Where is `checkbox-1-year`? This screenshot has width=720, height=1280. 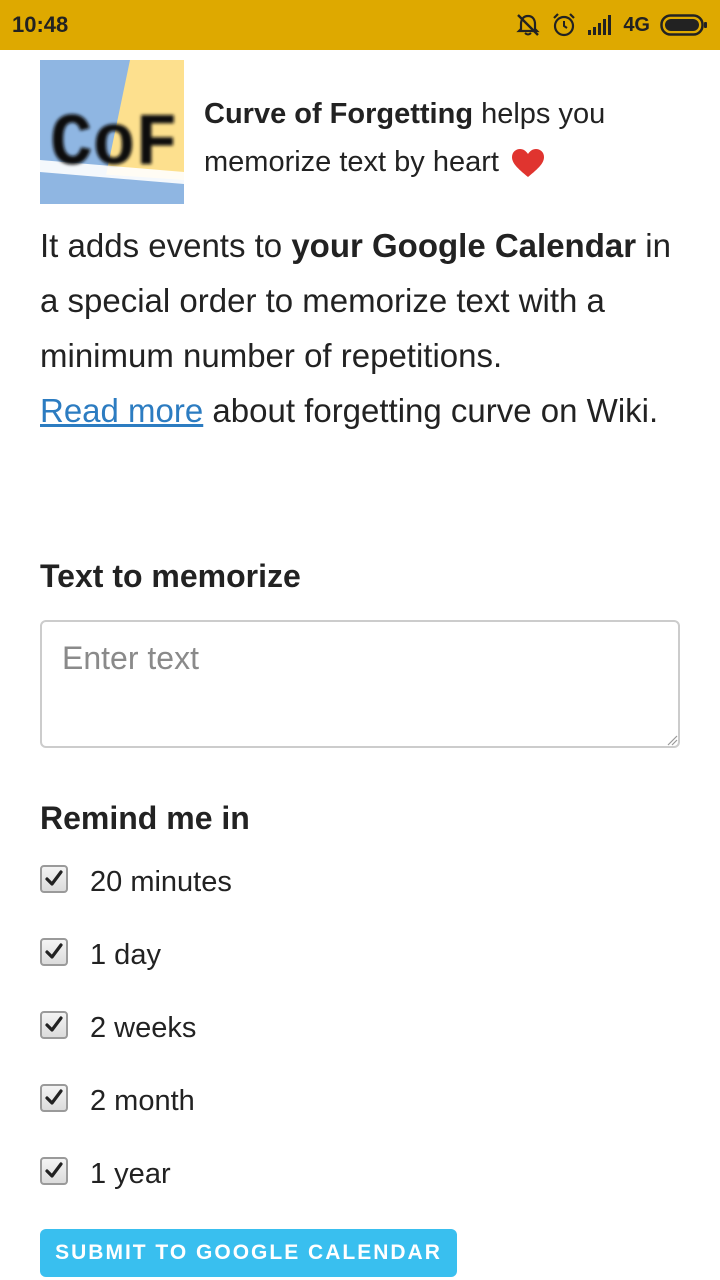 checkbox-1-year is located at coordinates (54, 1171).